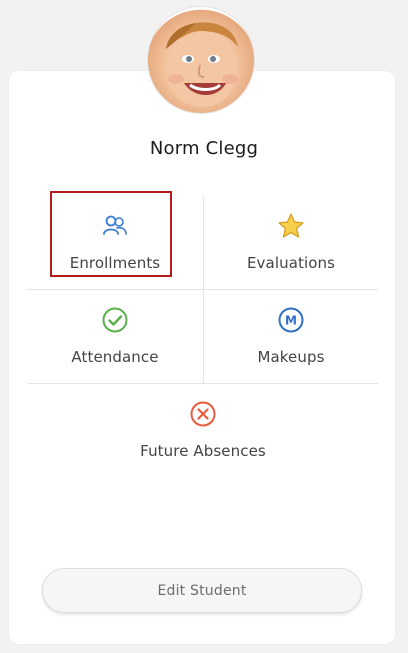 The width and height of the screenshot is (408, 653). I want to click on x-circle-icon, so click(203, 414).